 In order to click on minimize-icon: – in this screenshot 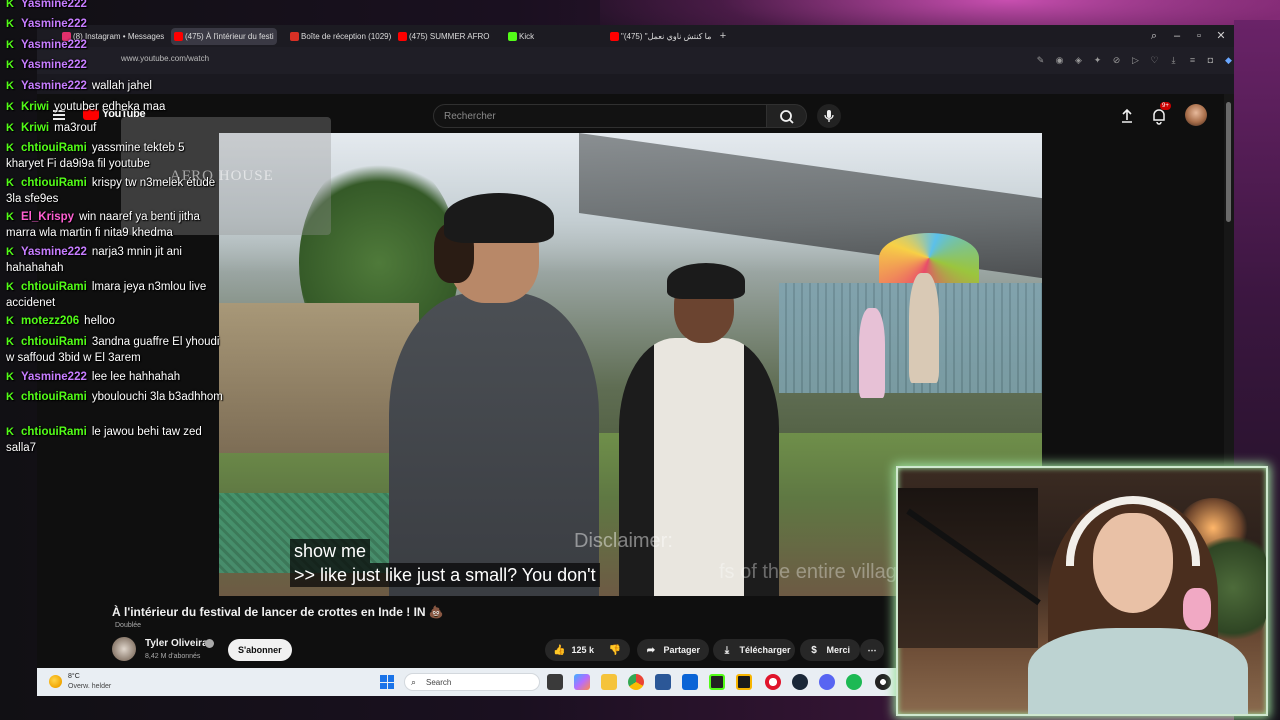, I will do `click(1177, 36)`.